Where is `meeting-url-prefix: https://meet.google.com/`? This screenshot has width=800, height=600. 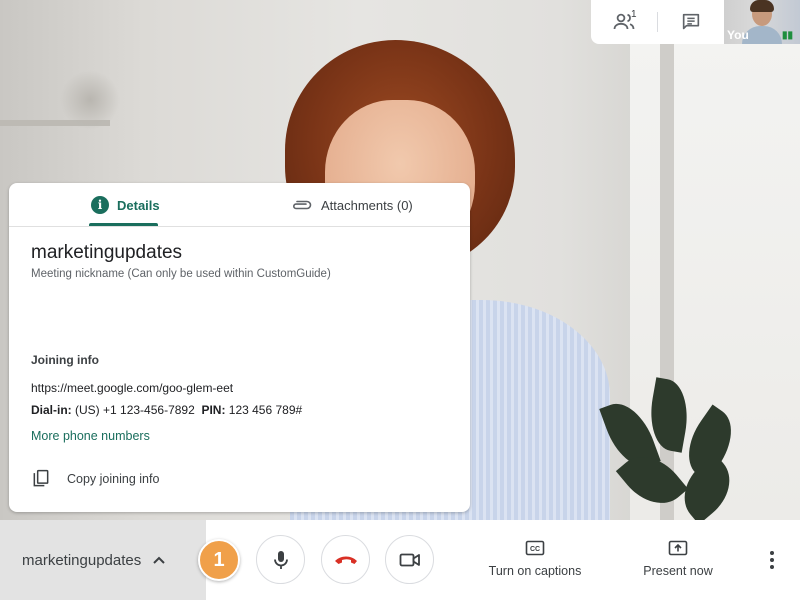
meeting-url-prefix: https://meet.google.com/ is located at coordinates (97, 388).